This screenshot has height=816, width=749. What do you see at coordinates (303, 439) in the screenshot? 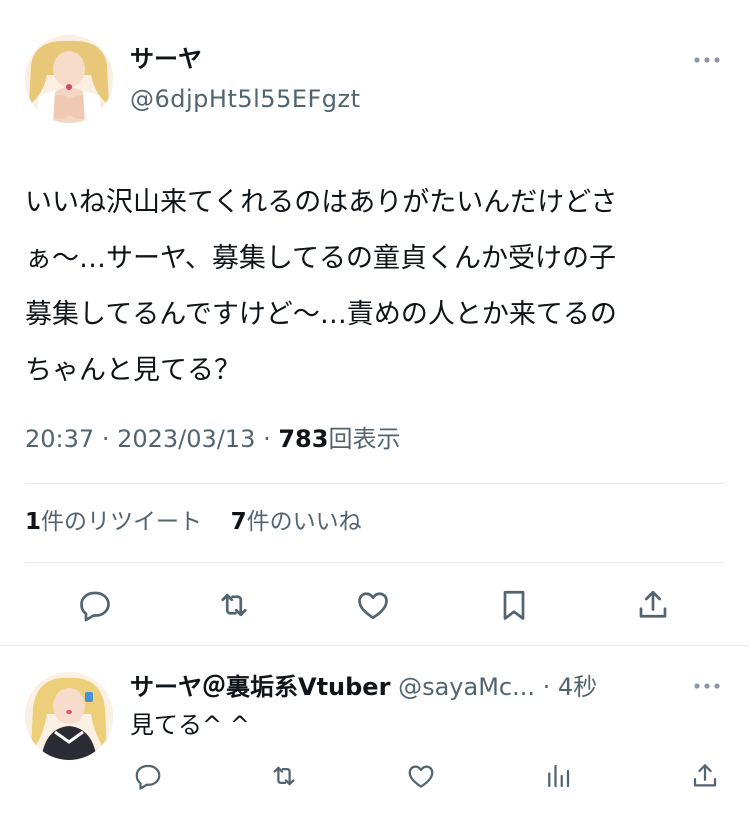
I see `views-count: 783` at bounding box center [303, 439].